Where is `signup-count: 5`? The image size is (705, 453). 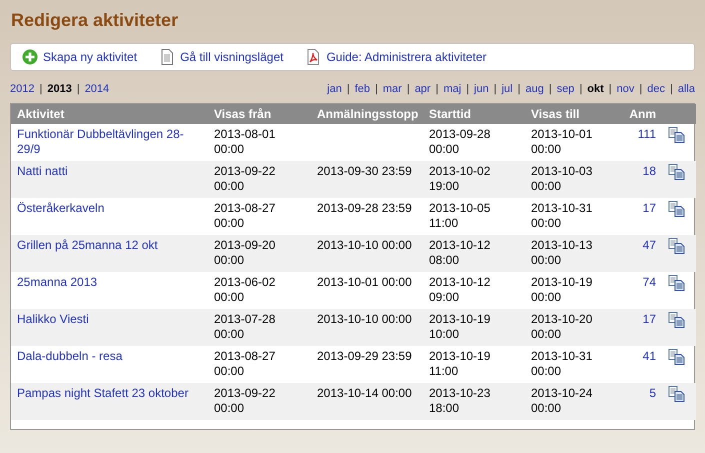
signup-count: 5 is located at coordinates (652, 393).